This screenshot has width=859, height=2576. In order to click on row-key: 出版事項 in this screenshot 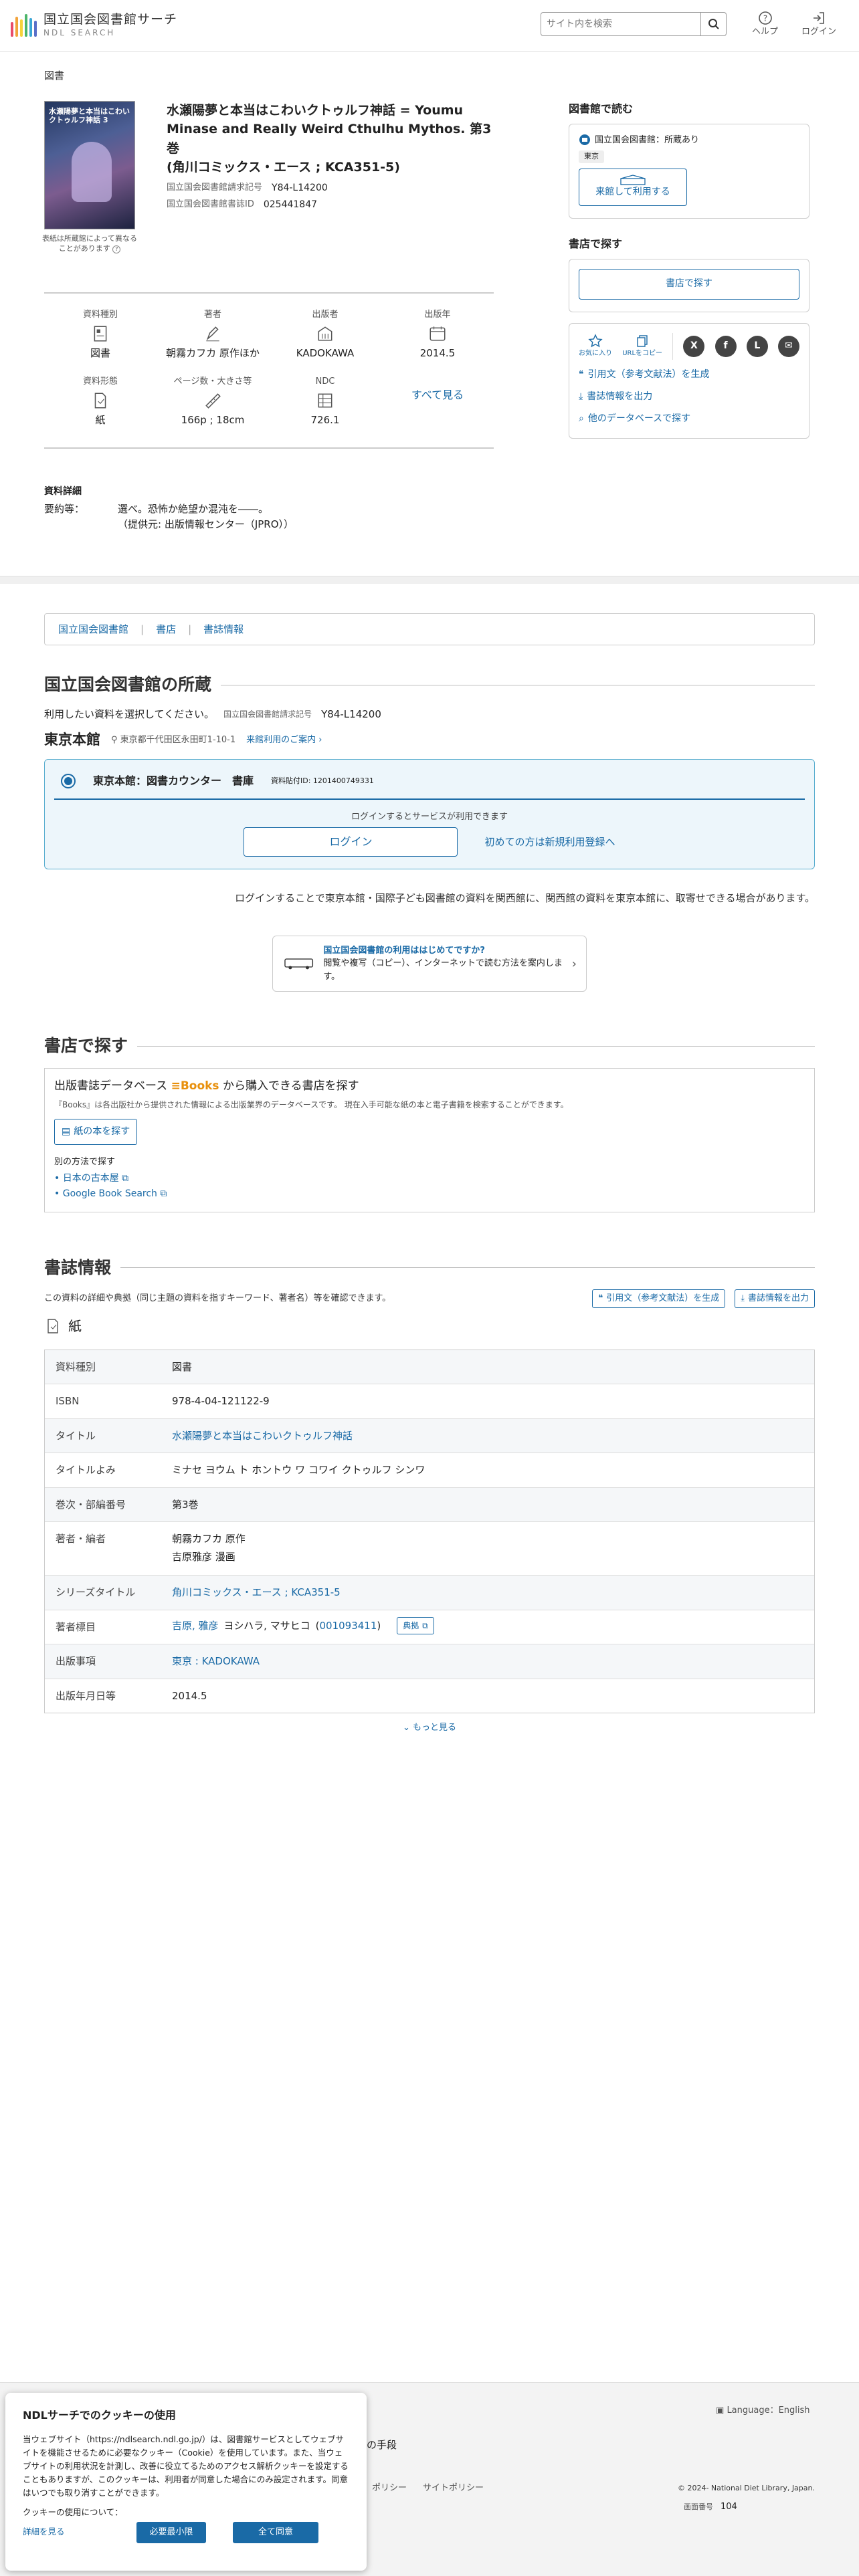, I will do `click(76, 1662)`.